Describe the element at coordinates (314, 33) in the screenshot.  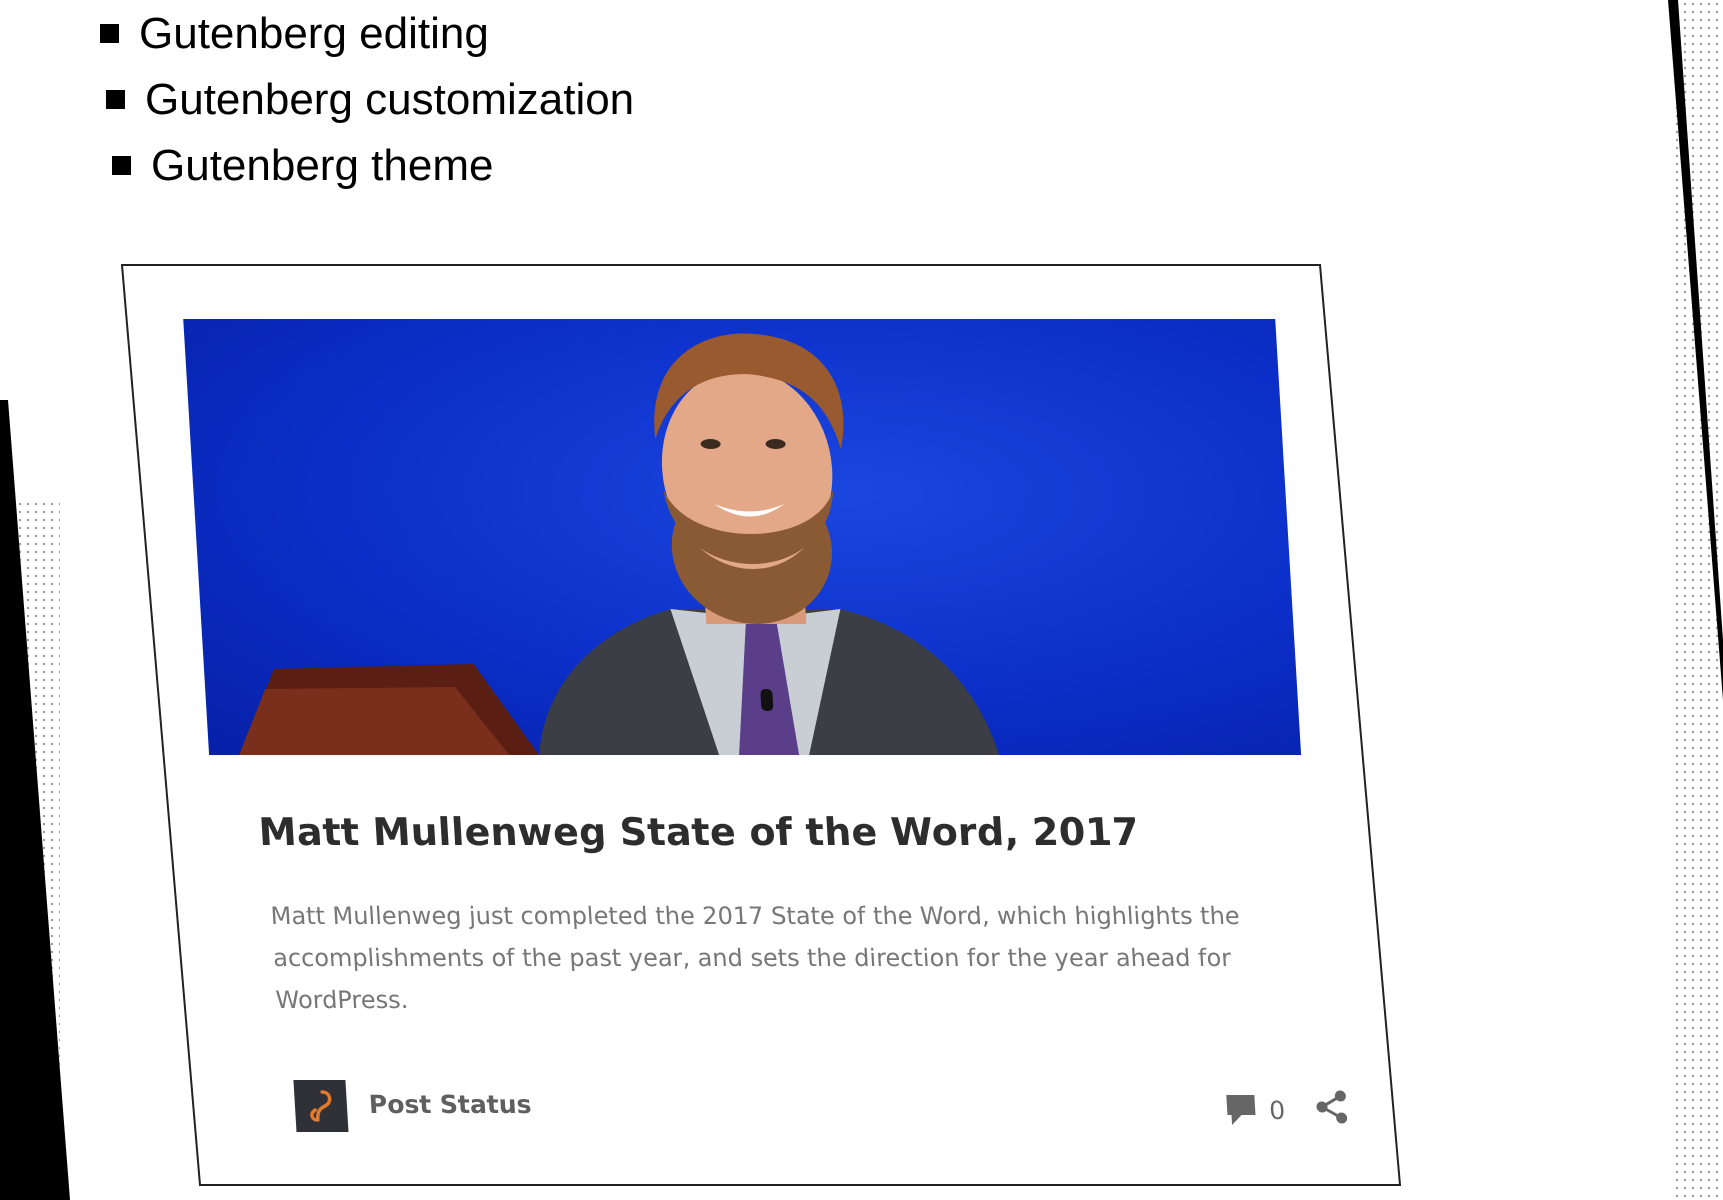
I see `bullet-text: Gutenberg editing` at that location.